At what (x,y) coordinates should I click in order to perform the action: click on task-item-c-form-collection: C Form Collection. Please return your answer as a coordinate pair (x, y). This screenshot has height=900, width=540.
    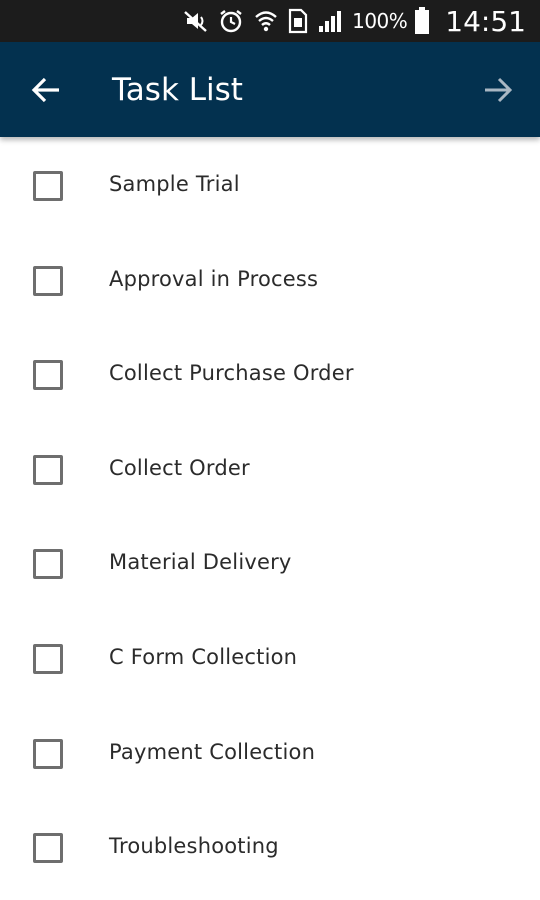
    Looking at the image, I should click on (270, 657).